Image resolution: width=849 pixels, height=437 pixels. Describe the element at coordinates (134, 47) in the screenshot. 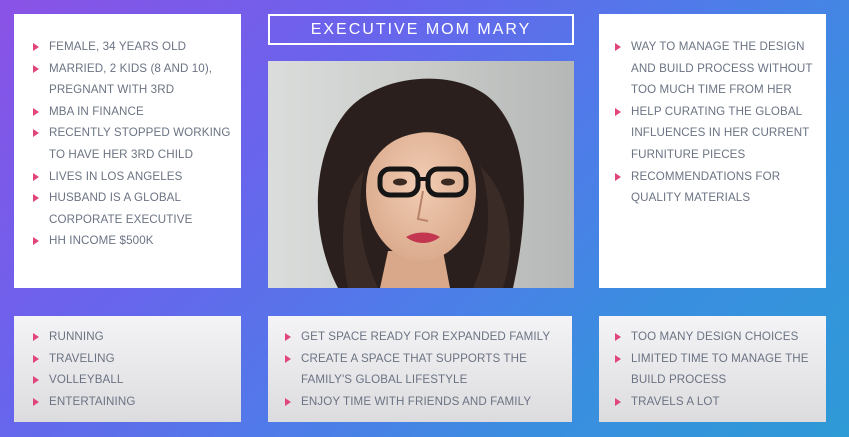

I see `list-item: FEMALE, 34 YEARS OLD` at that location.